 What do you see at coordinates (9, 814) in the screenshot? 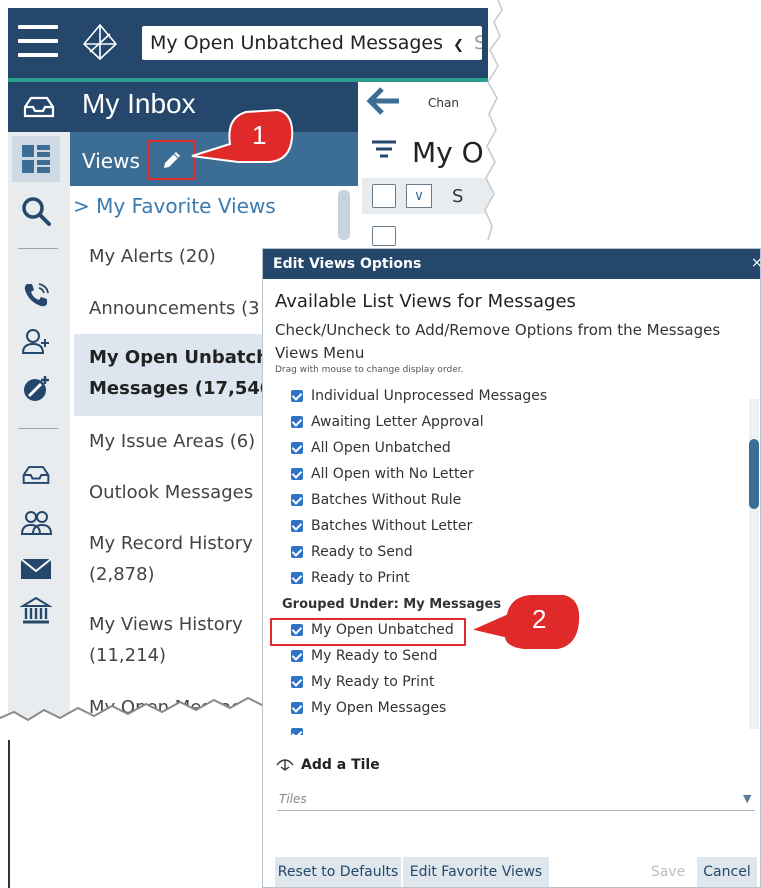
I see `frame-border` at bounding box center [9, 814].